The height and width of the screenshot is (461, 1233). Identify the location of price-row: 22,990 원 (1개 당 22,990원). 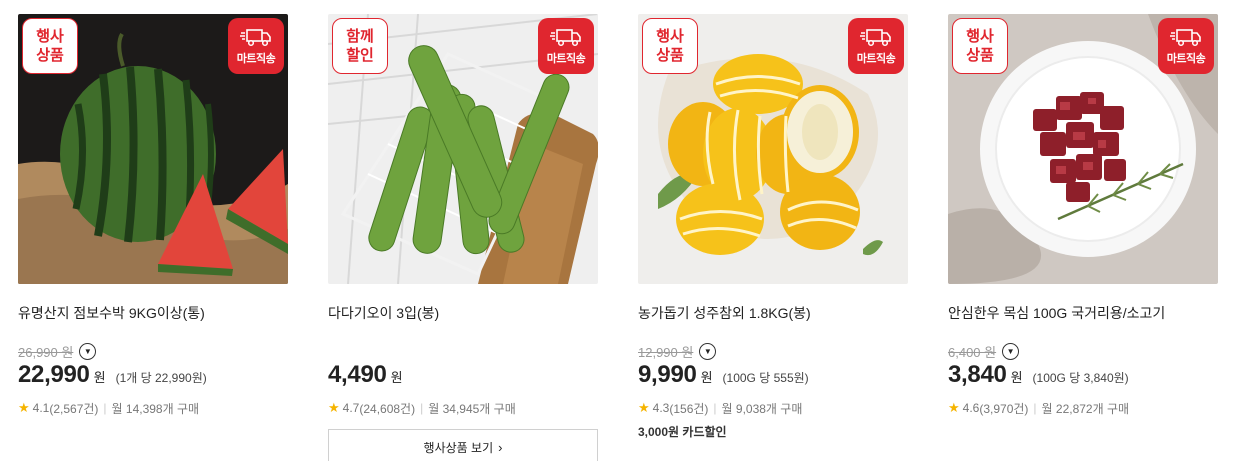
(153, 377).